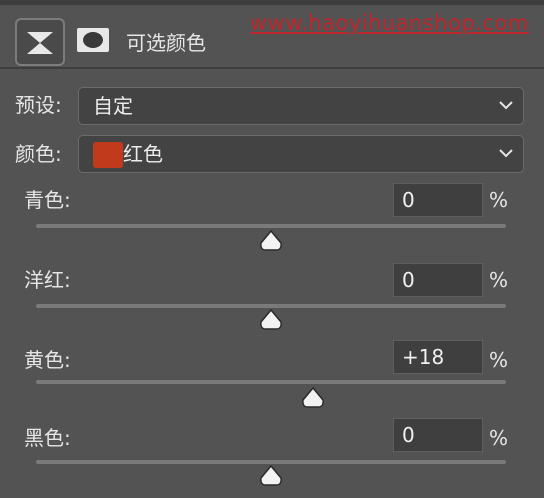 The width and height of the screenshot is (544, 498). I want to click on black-percent-unit: %, so click(499, 438).